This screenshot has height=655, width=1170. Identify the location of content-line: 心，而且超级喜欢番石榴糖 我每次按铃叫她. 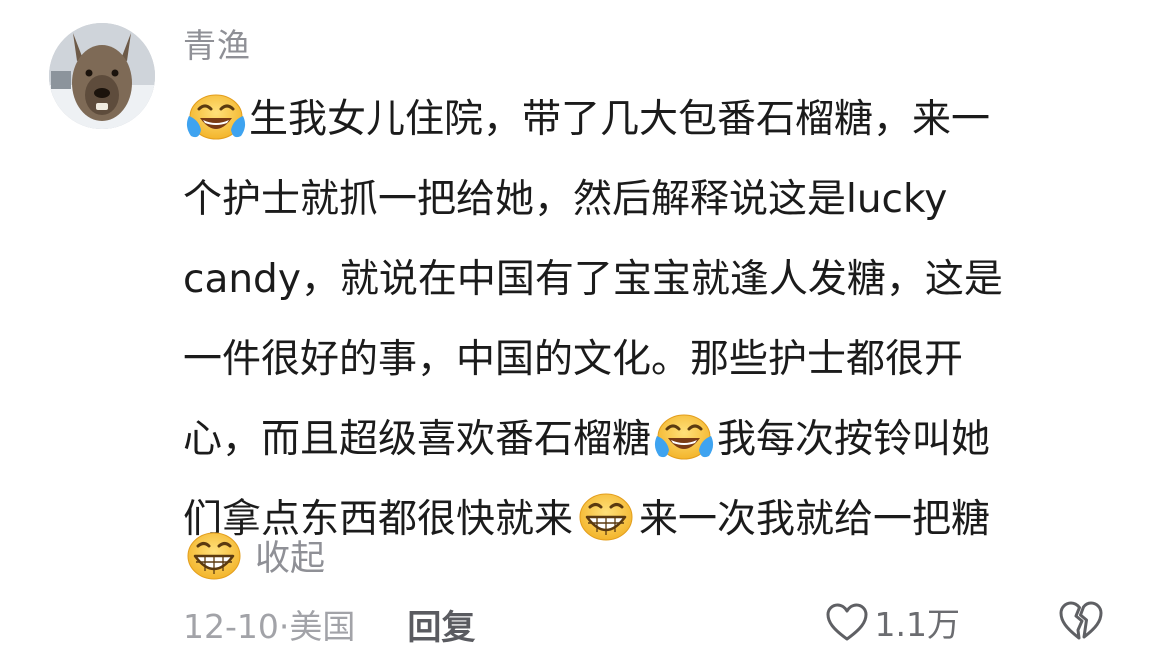
(663, 440).